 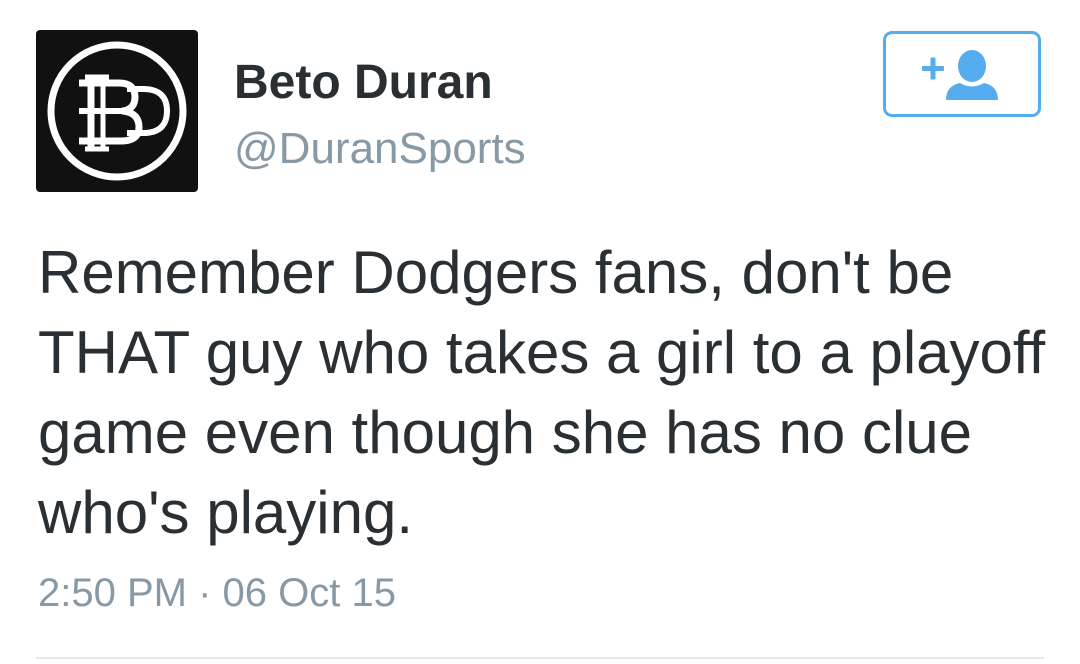 I want to click on bd-logo-icon, so click(x=117, y=111).